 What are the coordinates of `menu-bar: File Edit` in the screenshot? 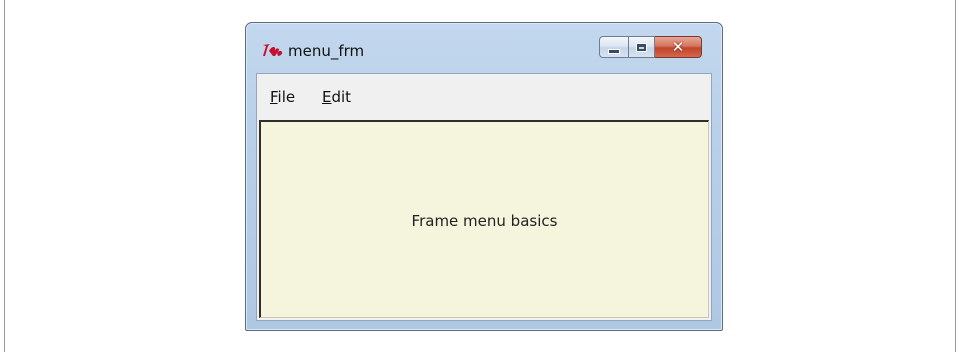 It's located at (484, 96).